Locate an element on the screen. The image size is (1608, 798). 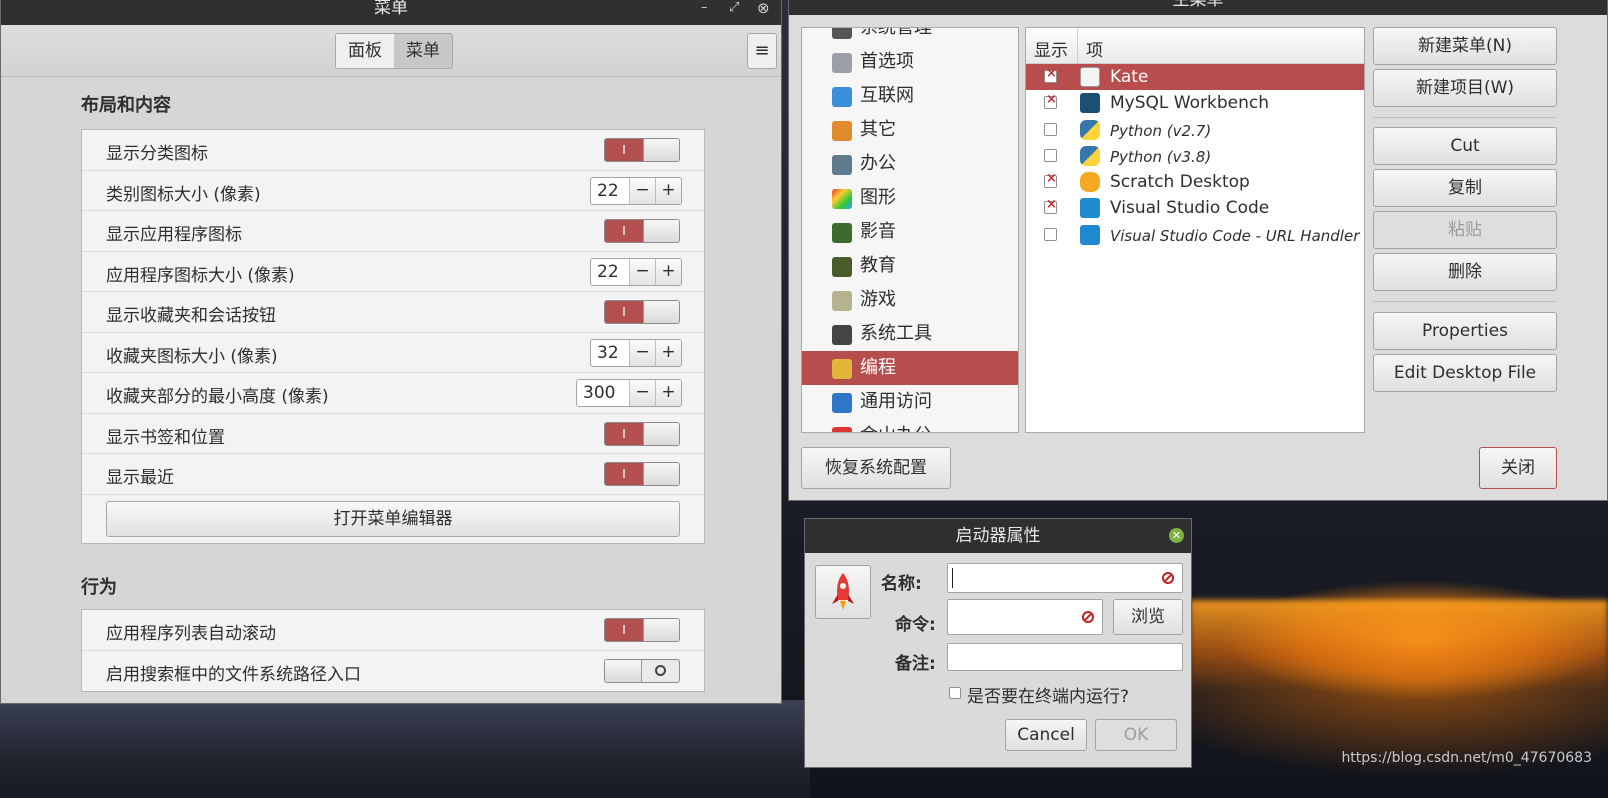
category-item-accessibility: 通用访问 is located at coordinates (910, 402).